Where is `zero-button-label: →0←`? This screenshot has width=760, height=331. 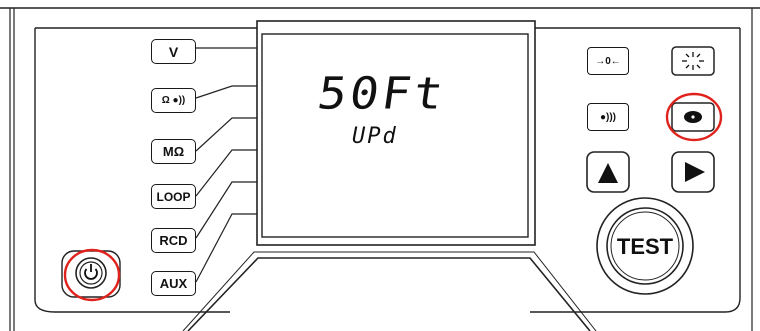 zero-button-label: →0← is located at coordinates (608, 61).